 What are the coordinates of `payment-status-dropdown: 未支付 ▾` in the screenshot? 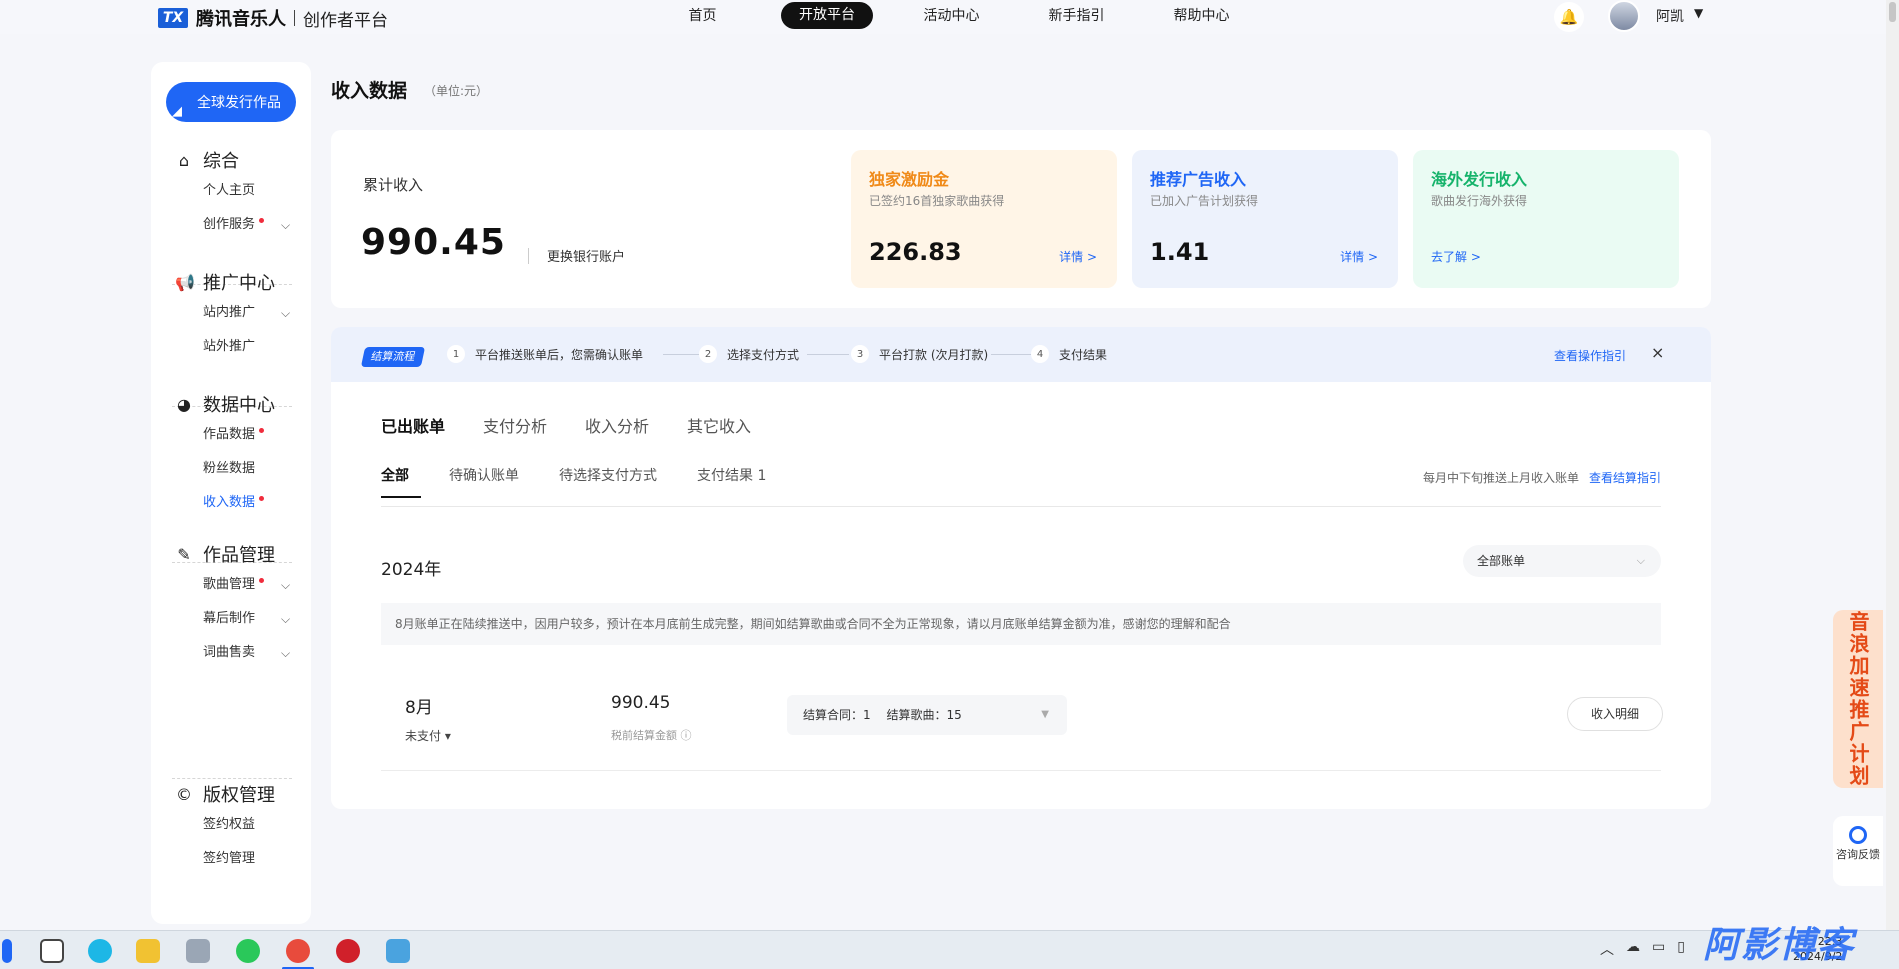 It's located at (428, 735).